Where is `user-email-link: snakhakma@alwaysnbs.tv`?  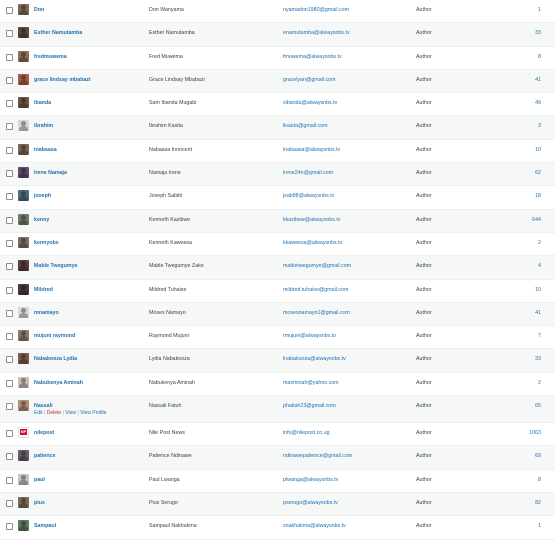 user-email-link: snakhakma@alwaysnbs.tv is located at coordinates (314, 526).